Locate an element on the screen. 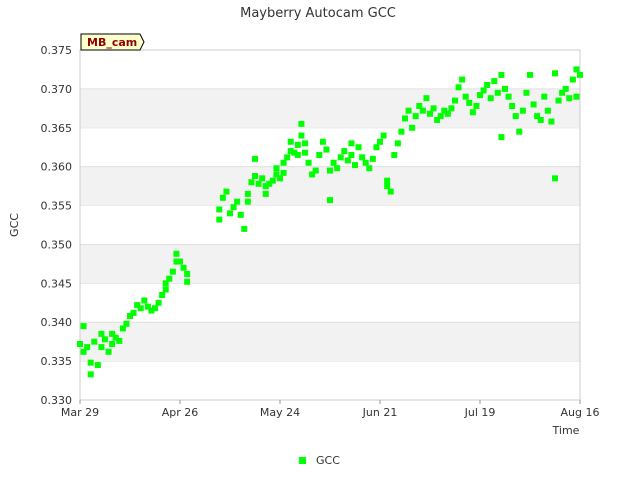 The height and width of the screenshot is (480, 640). y-tick-label: 0.360 is located at coordinates (57, 167).